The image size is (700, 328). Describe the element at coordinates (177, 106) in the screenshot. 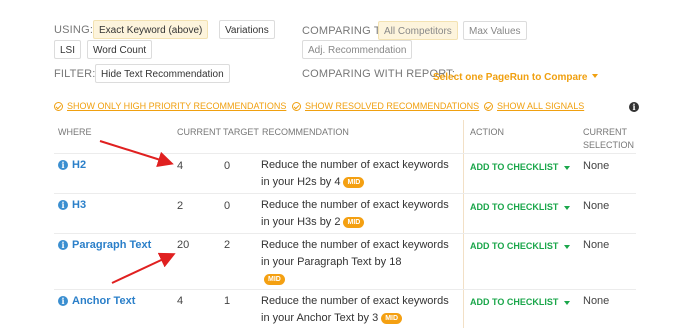

I see `filter-high-priority-label: SHOW ONLY HIGH PRIORITY RECOMMENDATIONS` at that location.